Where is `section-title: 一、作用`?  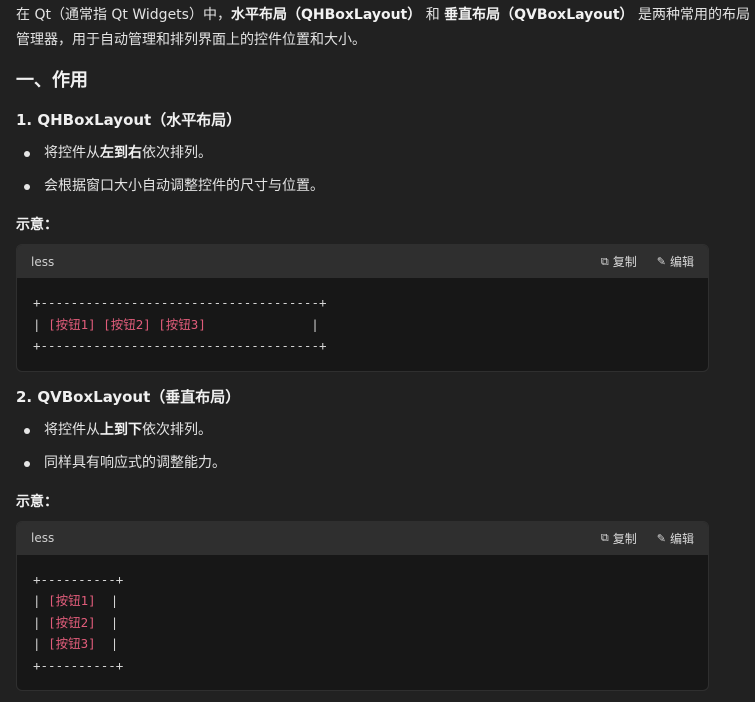
section-title: 一、作用 is located at coordinates (52, 80).